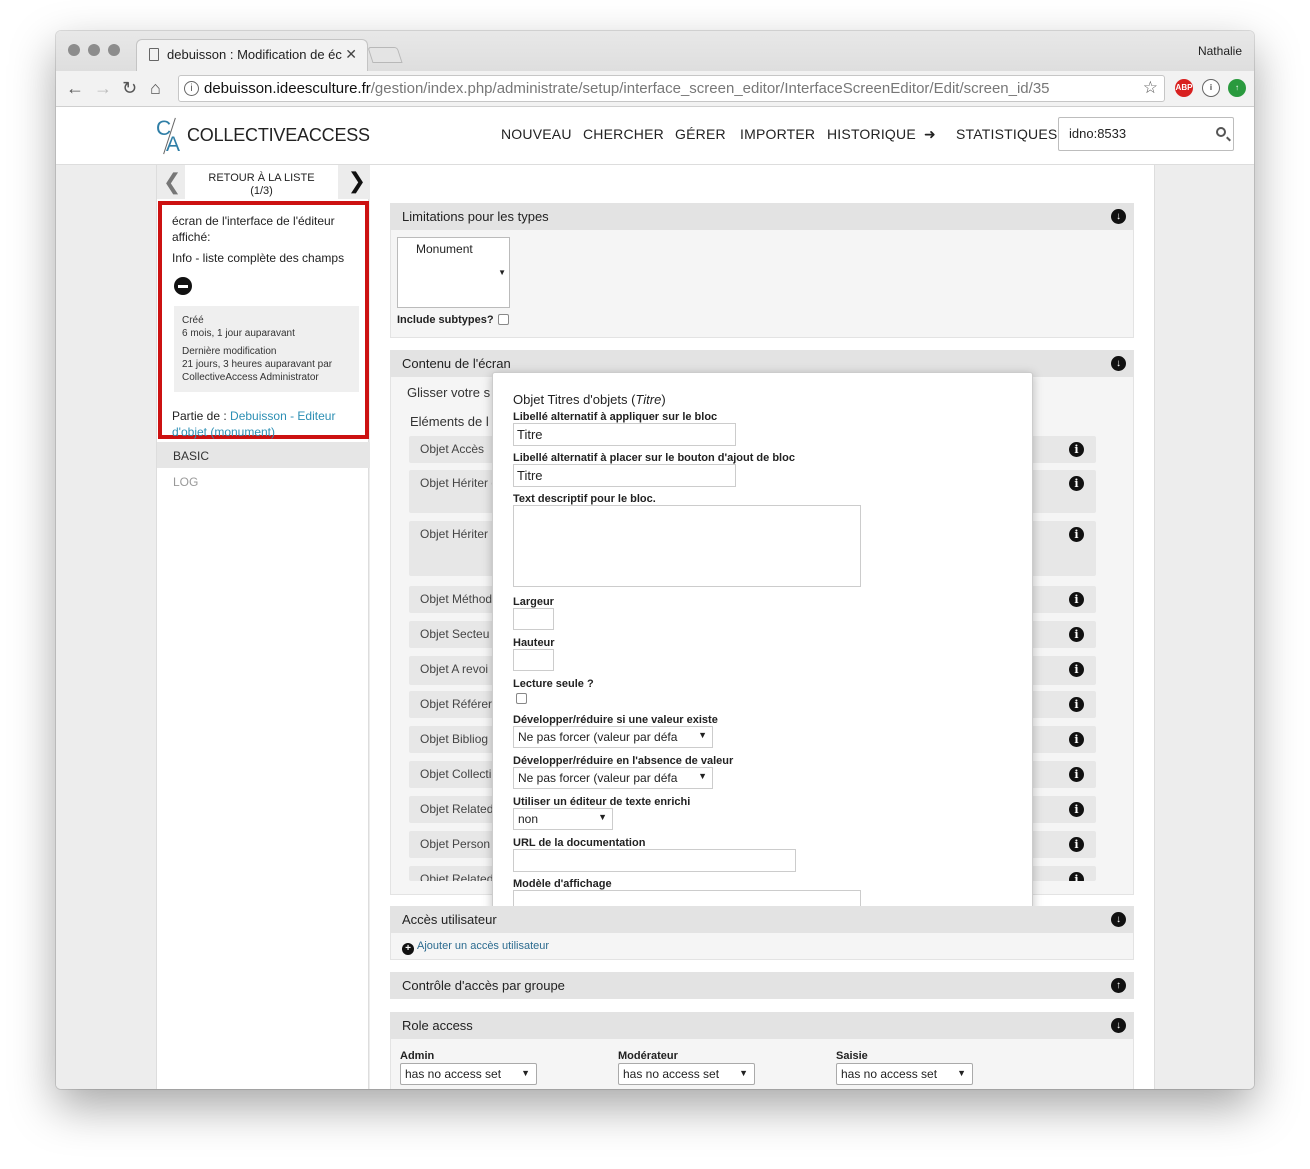 This screenshot has width=1310, height=1169. I want to click on drag-hint: Glisser votre s, so click(449, 392).